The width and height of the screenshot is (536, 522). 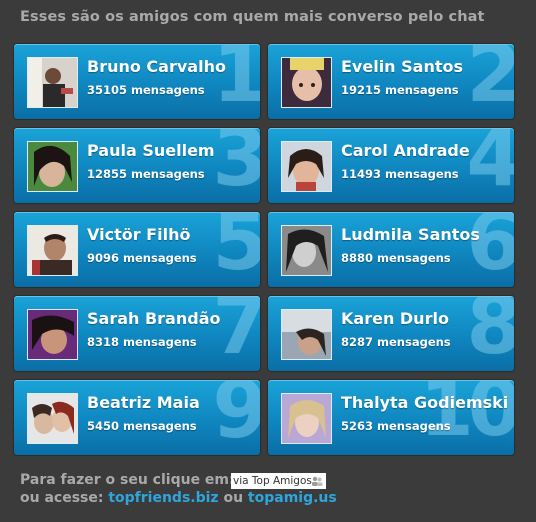 What do you see at coordinates (490, 81) in the screenshot?
I see `rank-number: 2` at bounding box center [490, 81].